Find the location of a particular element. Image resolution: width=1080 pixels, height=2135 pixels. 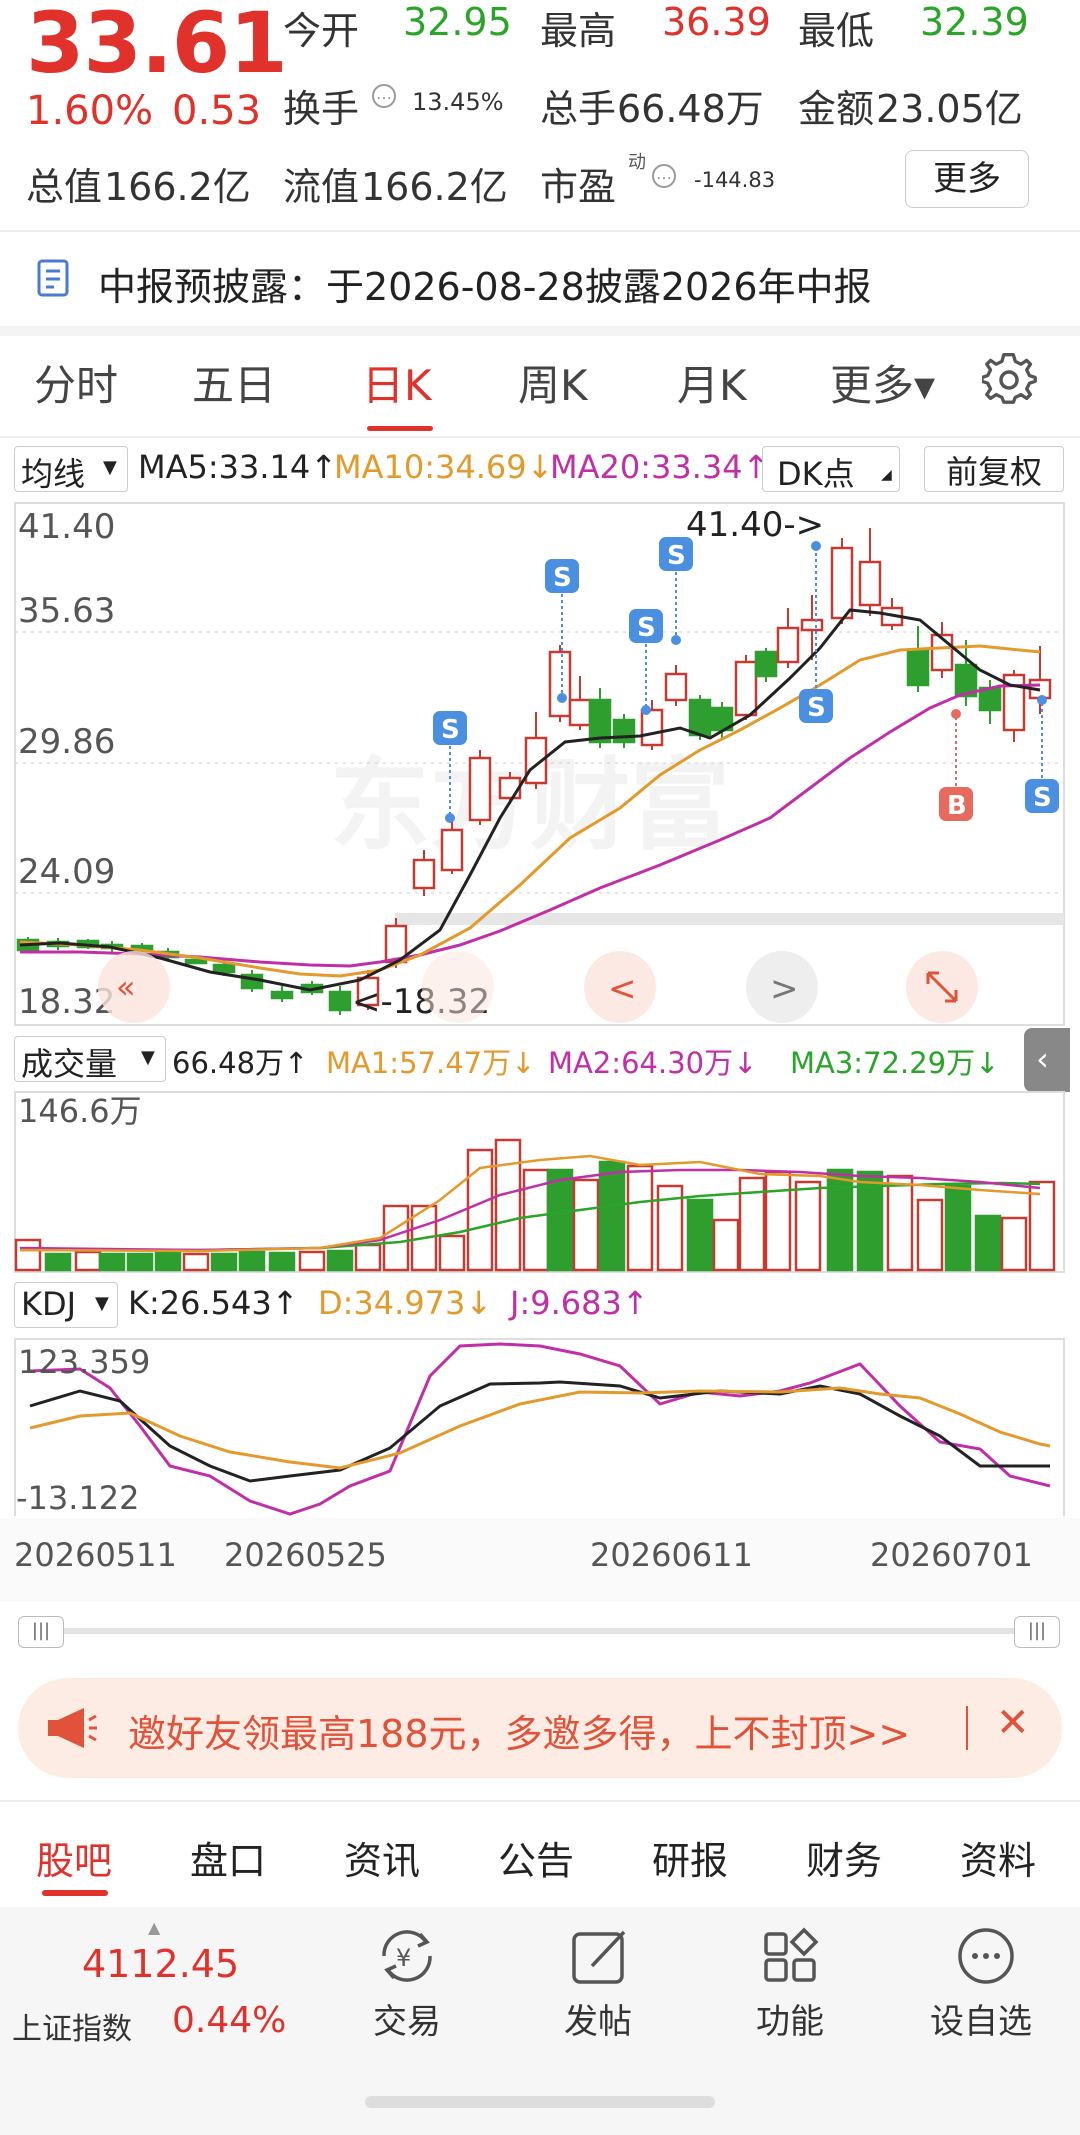

indicator-selector: 均线 ▼ is located at coordinates (71, 469).